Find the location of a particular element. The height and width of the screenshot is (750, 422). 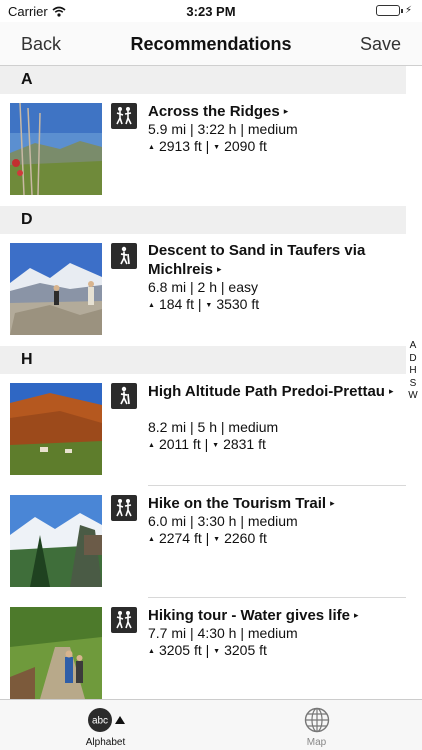

trail-stats: 8.2 mi | 5 h | medium is located at coordinates (213, 427).